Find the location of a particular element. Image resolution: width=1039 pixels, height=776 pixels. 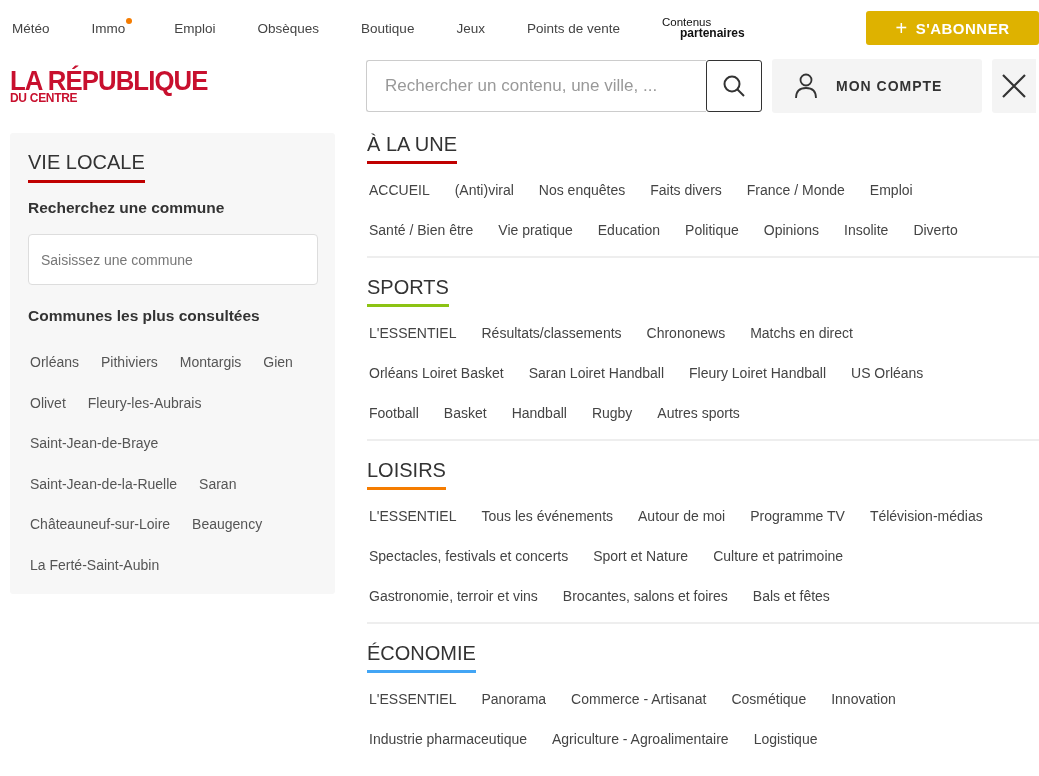

category-link: Gastronomie, terroir et vins is located at coordinates (453, 596).